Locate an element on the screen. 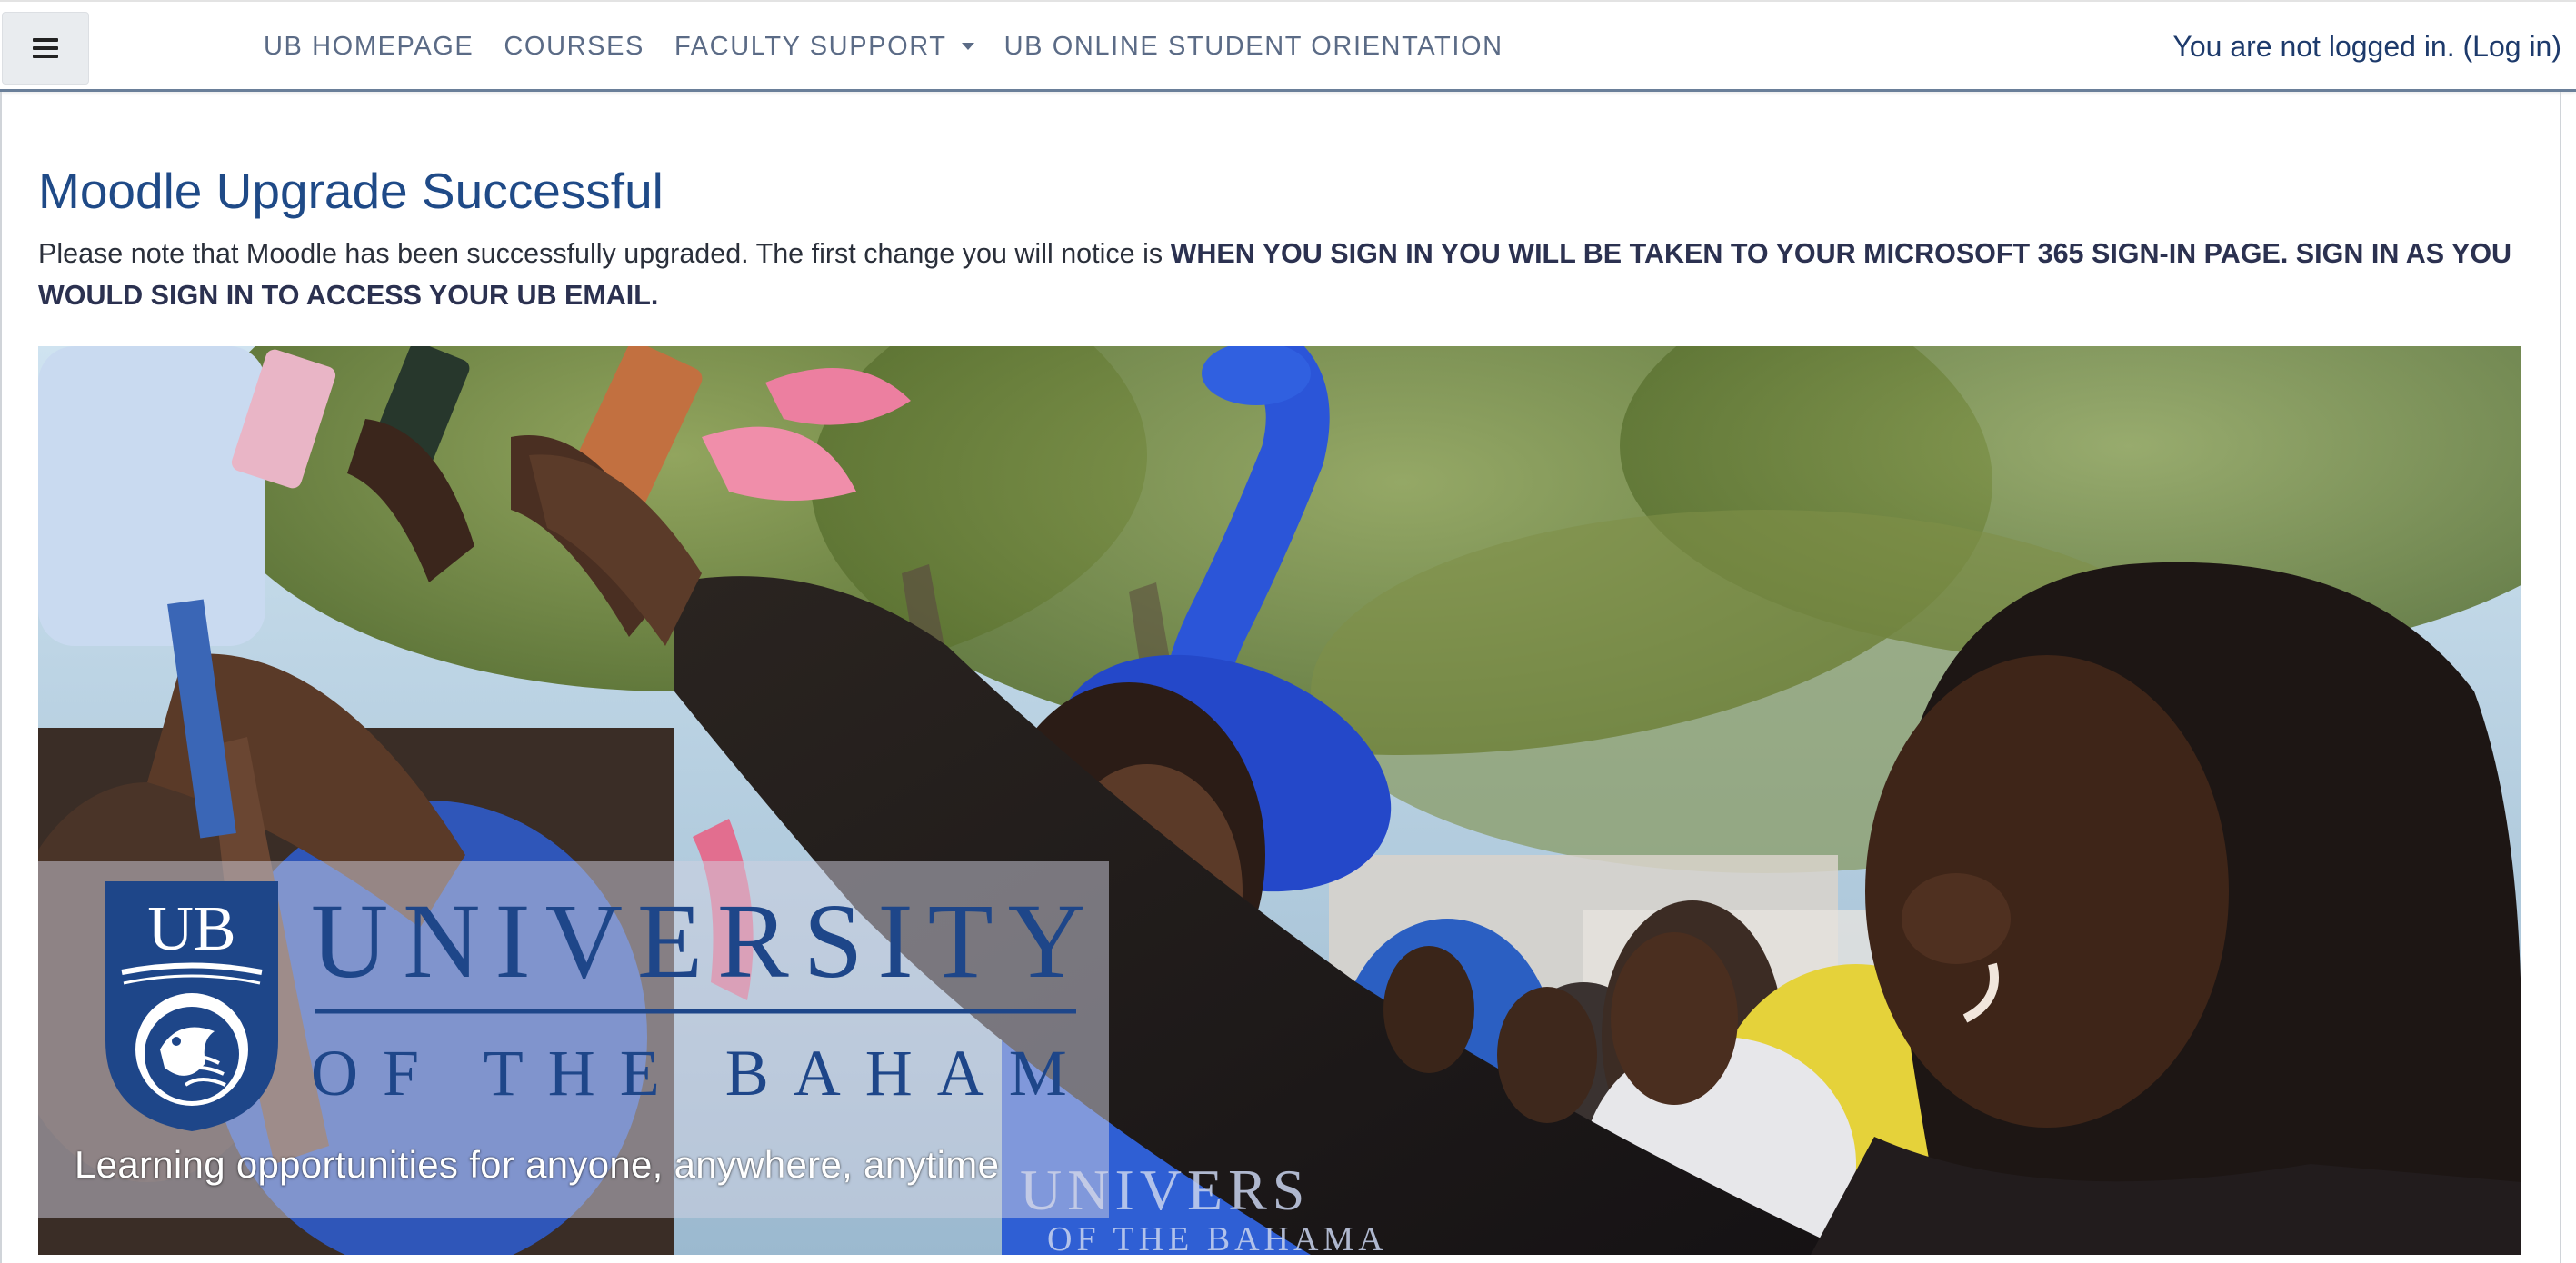  login-info: You are not logged in. (Log in) is located at coordinates (2366, 46).